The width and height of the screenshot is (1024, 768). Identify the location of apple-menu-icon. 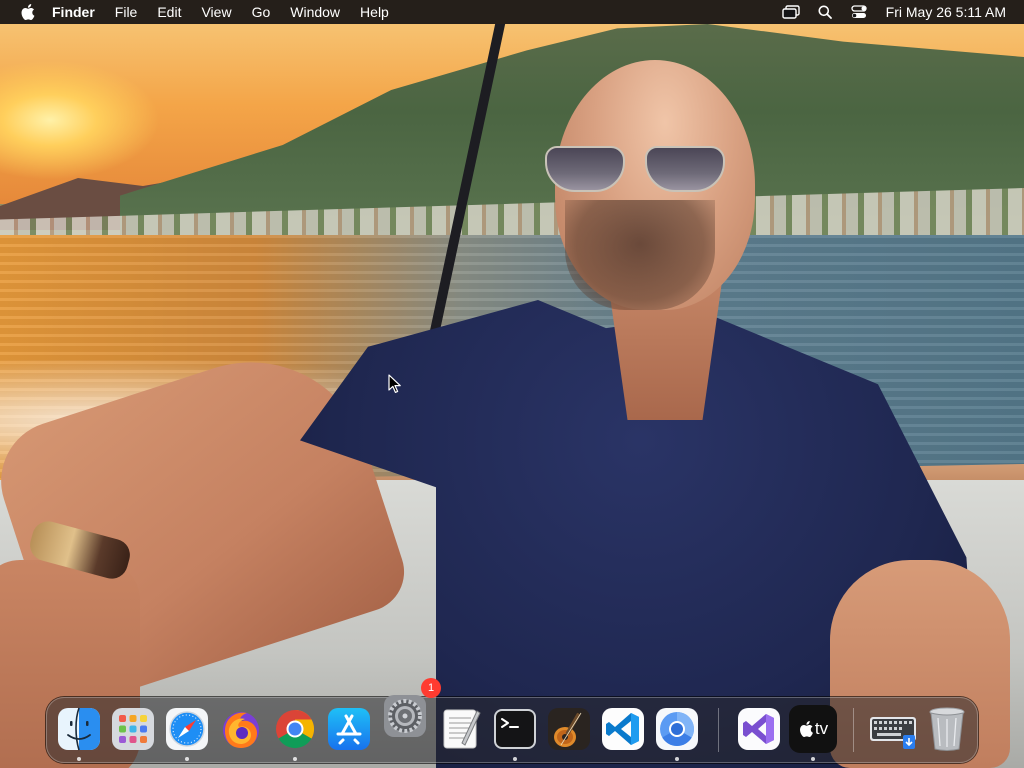
(27, 12).